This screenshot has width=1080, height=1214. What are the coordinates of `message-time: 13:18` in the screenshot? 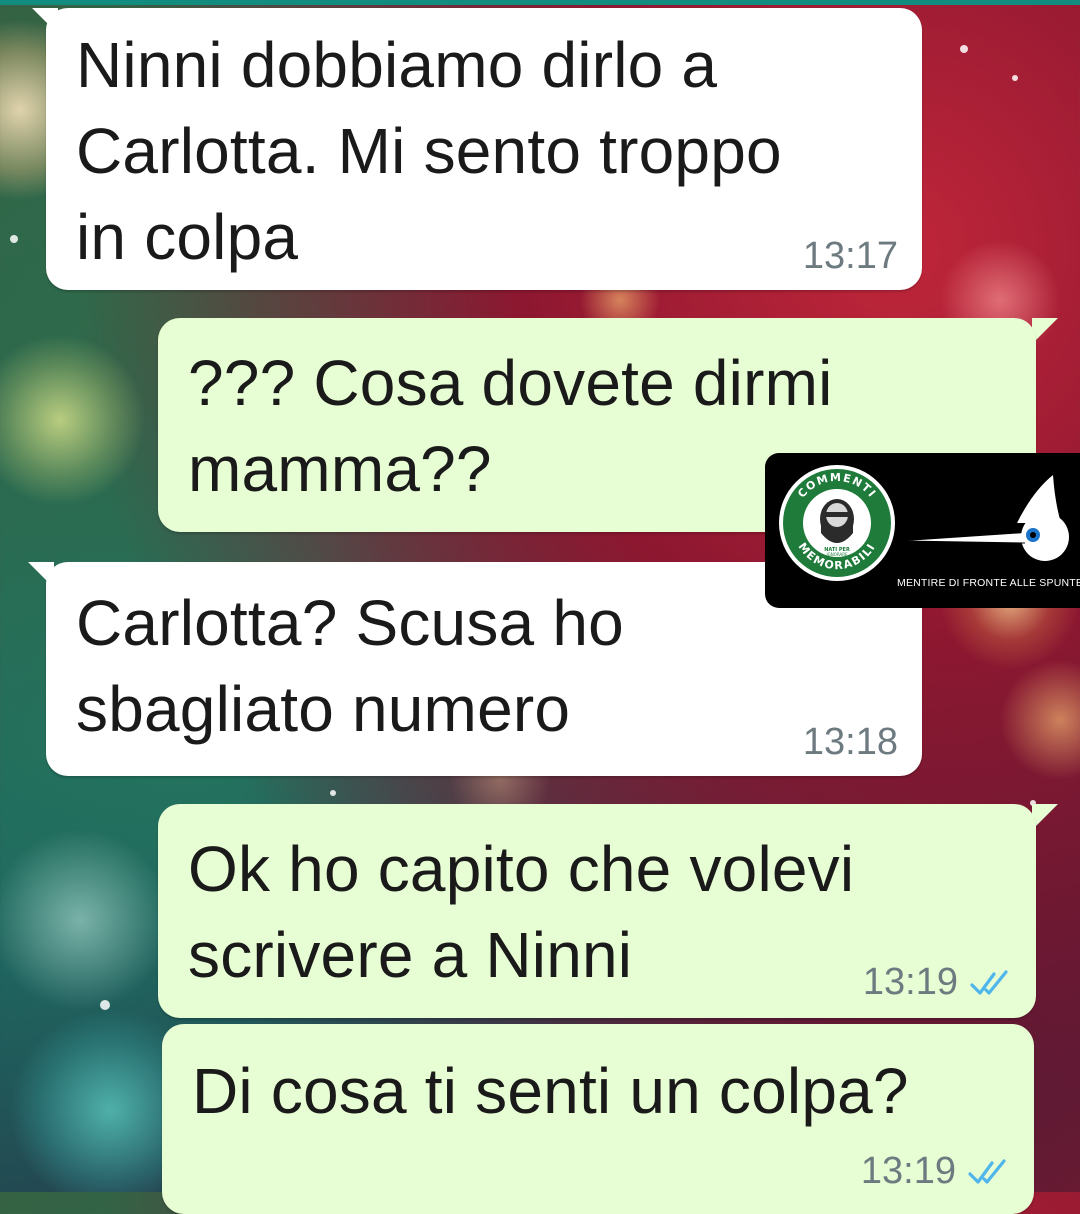 It's located at (850, 742).